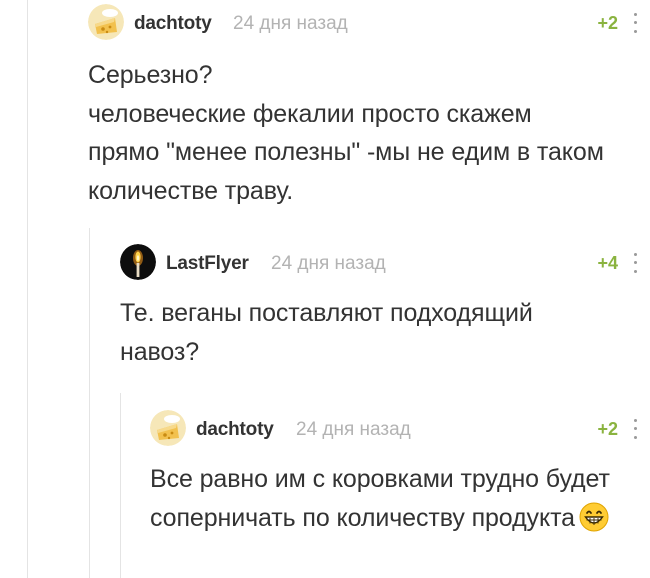 The height and width of the screenshot is (578, 650). Describe the element at coordinates (330, 332) in the screenshot. I see `comment-text: Те. веганы поставляют подходящий навоз?` at that location.